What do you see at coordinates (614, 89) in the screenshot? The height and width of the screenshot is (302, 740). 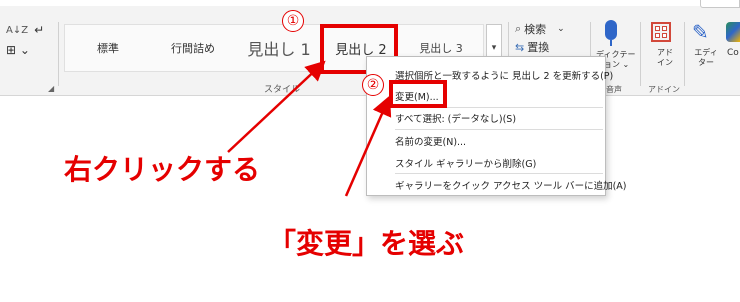 I see `voice-group-label: 音声` at bounding box center [614, 89].